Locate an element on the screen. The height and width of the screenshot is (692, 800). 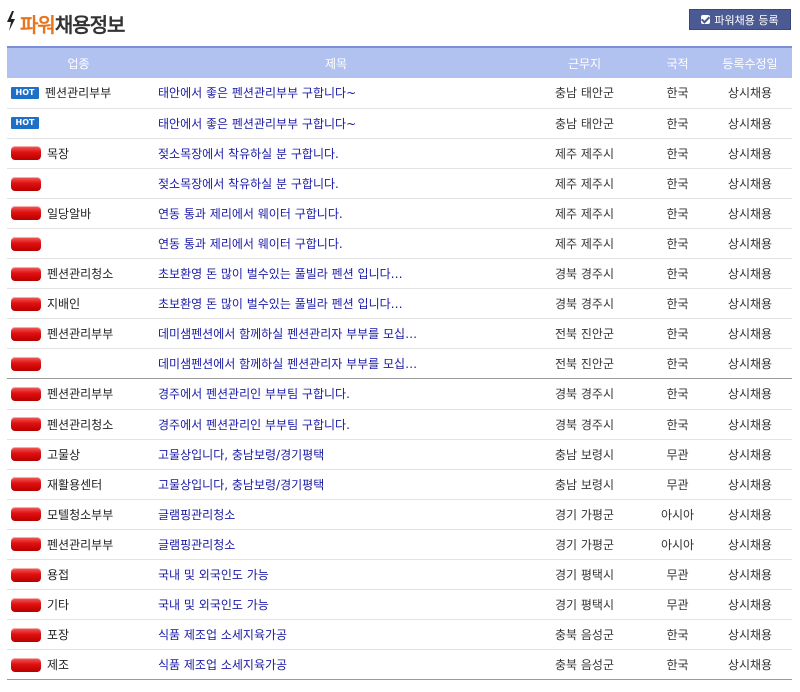
row-category: 기타 is located at coordinates (58, 605).